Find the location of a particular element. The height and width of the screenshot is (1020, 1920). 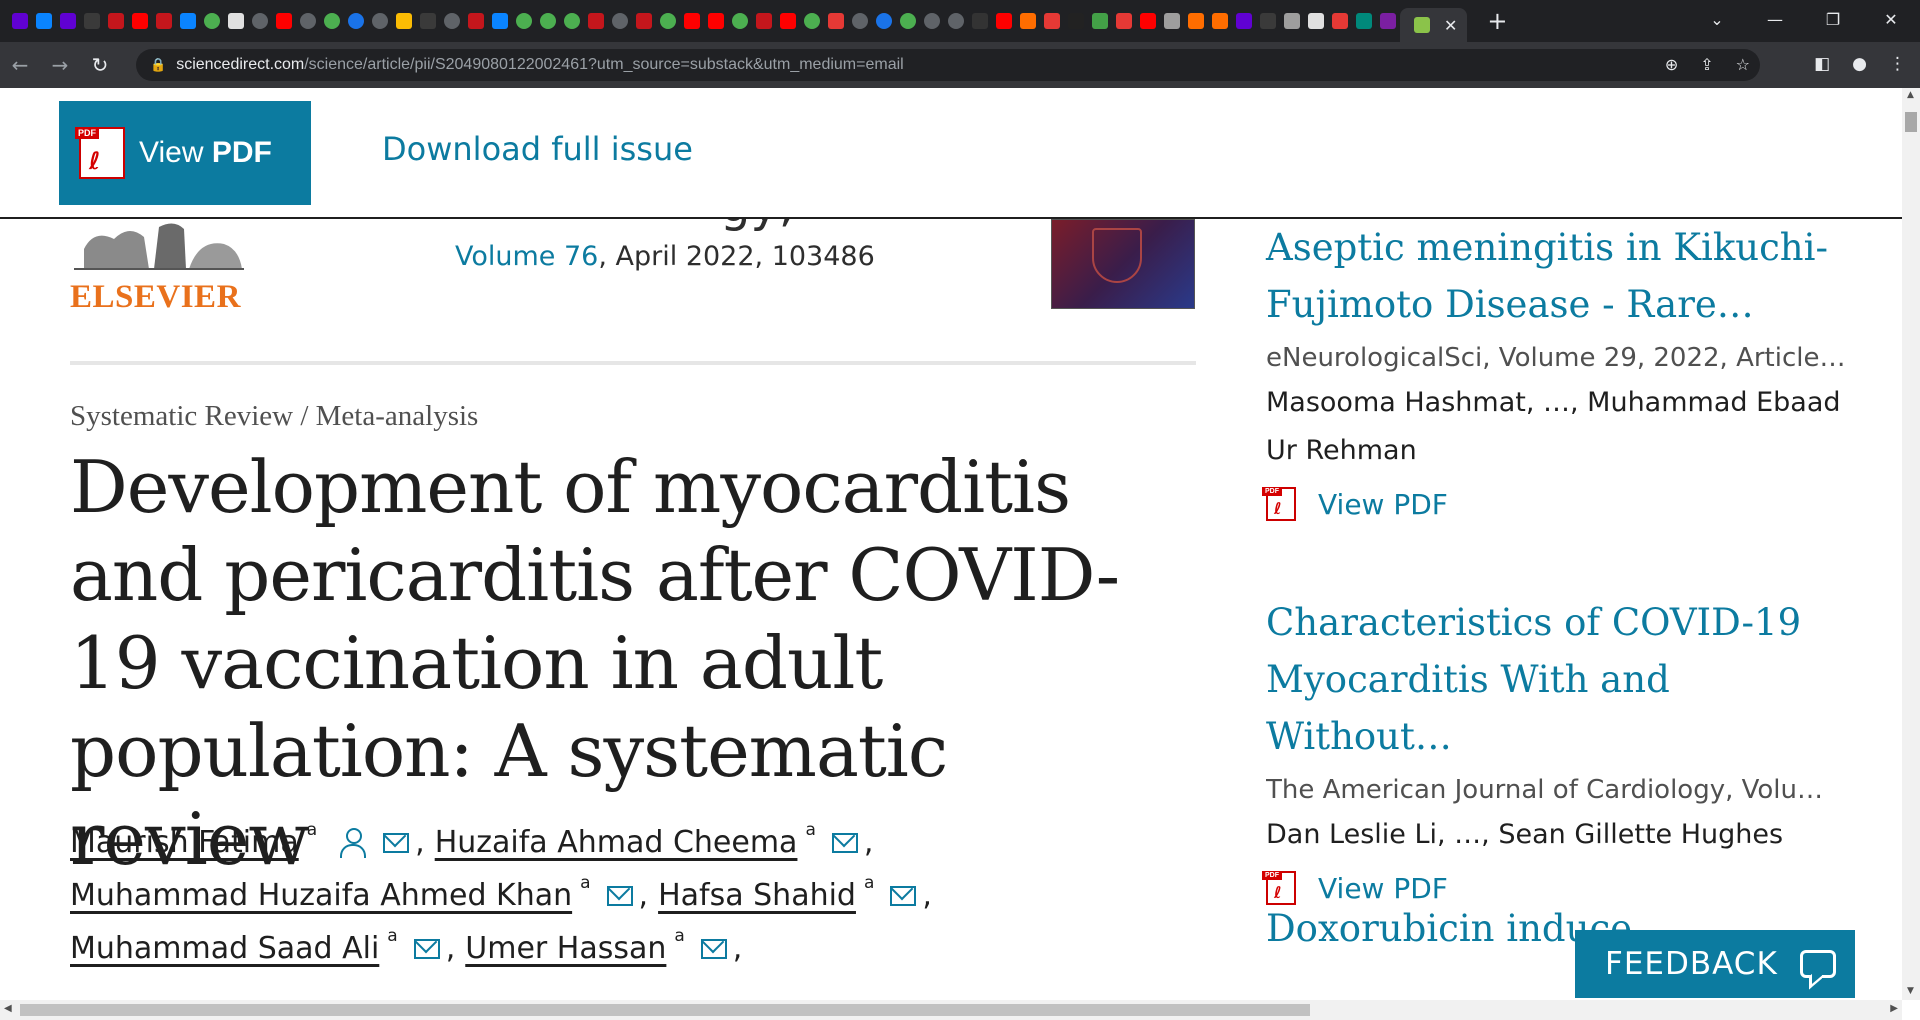

tag-favicon-icon is located at coordinates (1364, 21).